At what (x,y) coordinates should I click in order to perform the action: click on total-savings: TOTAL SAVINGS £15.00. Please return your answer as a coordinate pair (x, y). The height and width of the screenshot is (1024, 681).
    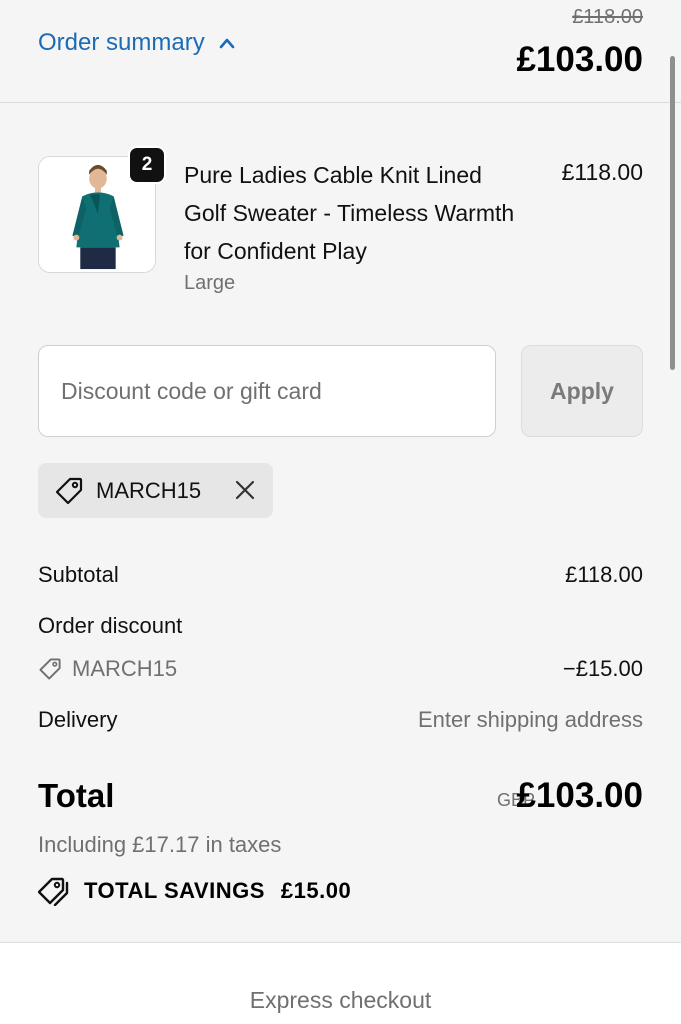
    Looking at the image, I should click on (194, 891).